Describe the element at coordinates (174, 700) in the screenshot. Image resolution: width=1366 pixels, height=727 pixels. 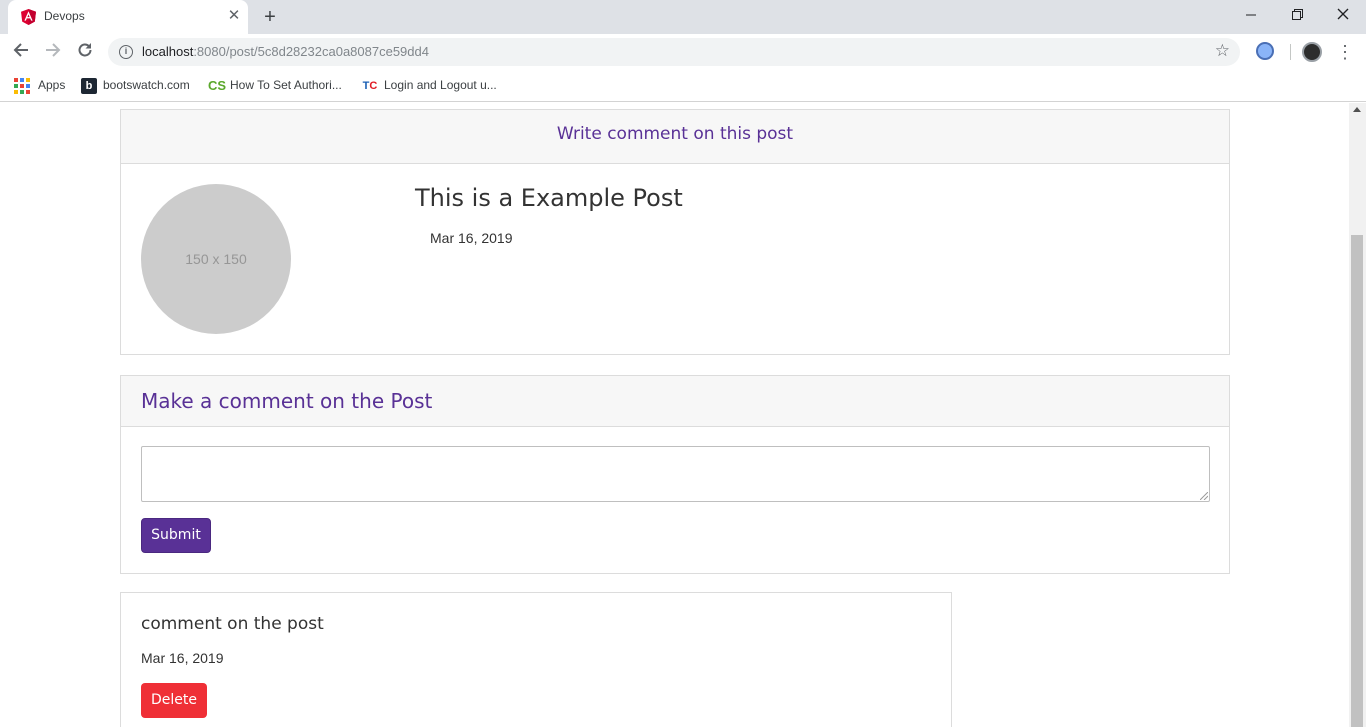
I see `delete-comment-button: Delete` at that location.